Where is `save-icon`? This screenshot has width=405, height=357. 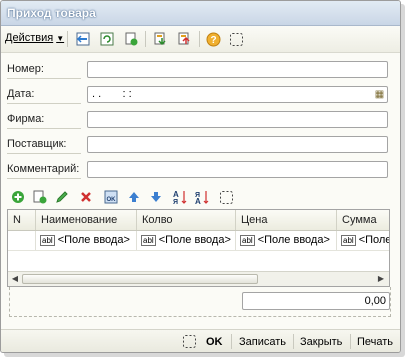
save-icon is located at coordinates (83, 39).